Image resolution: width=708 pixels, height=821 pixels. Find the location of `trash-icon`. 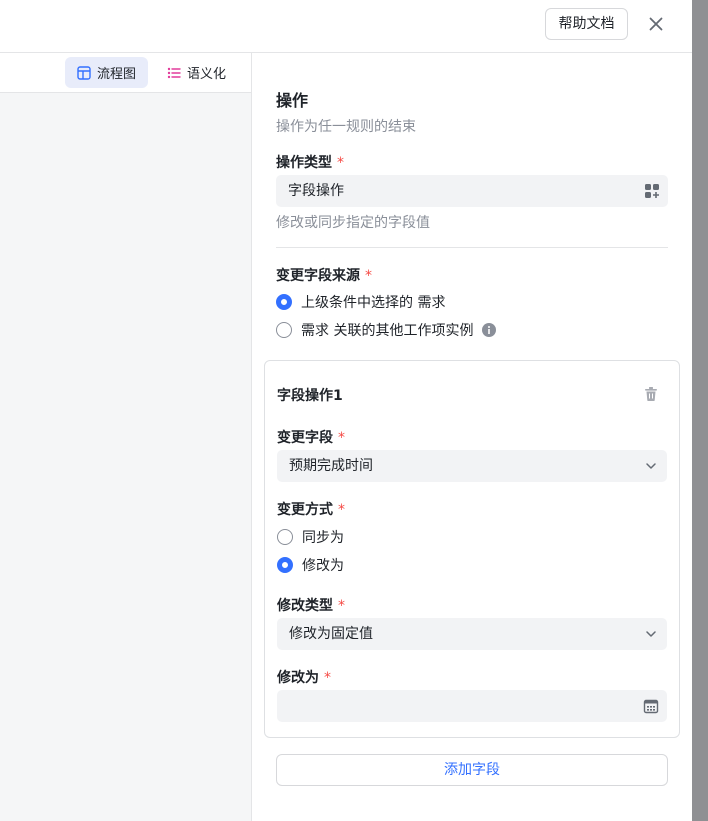

trash-icon is located at coordinates (651, 394).